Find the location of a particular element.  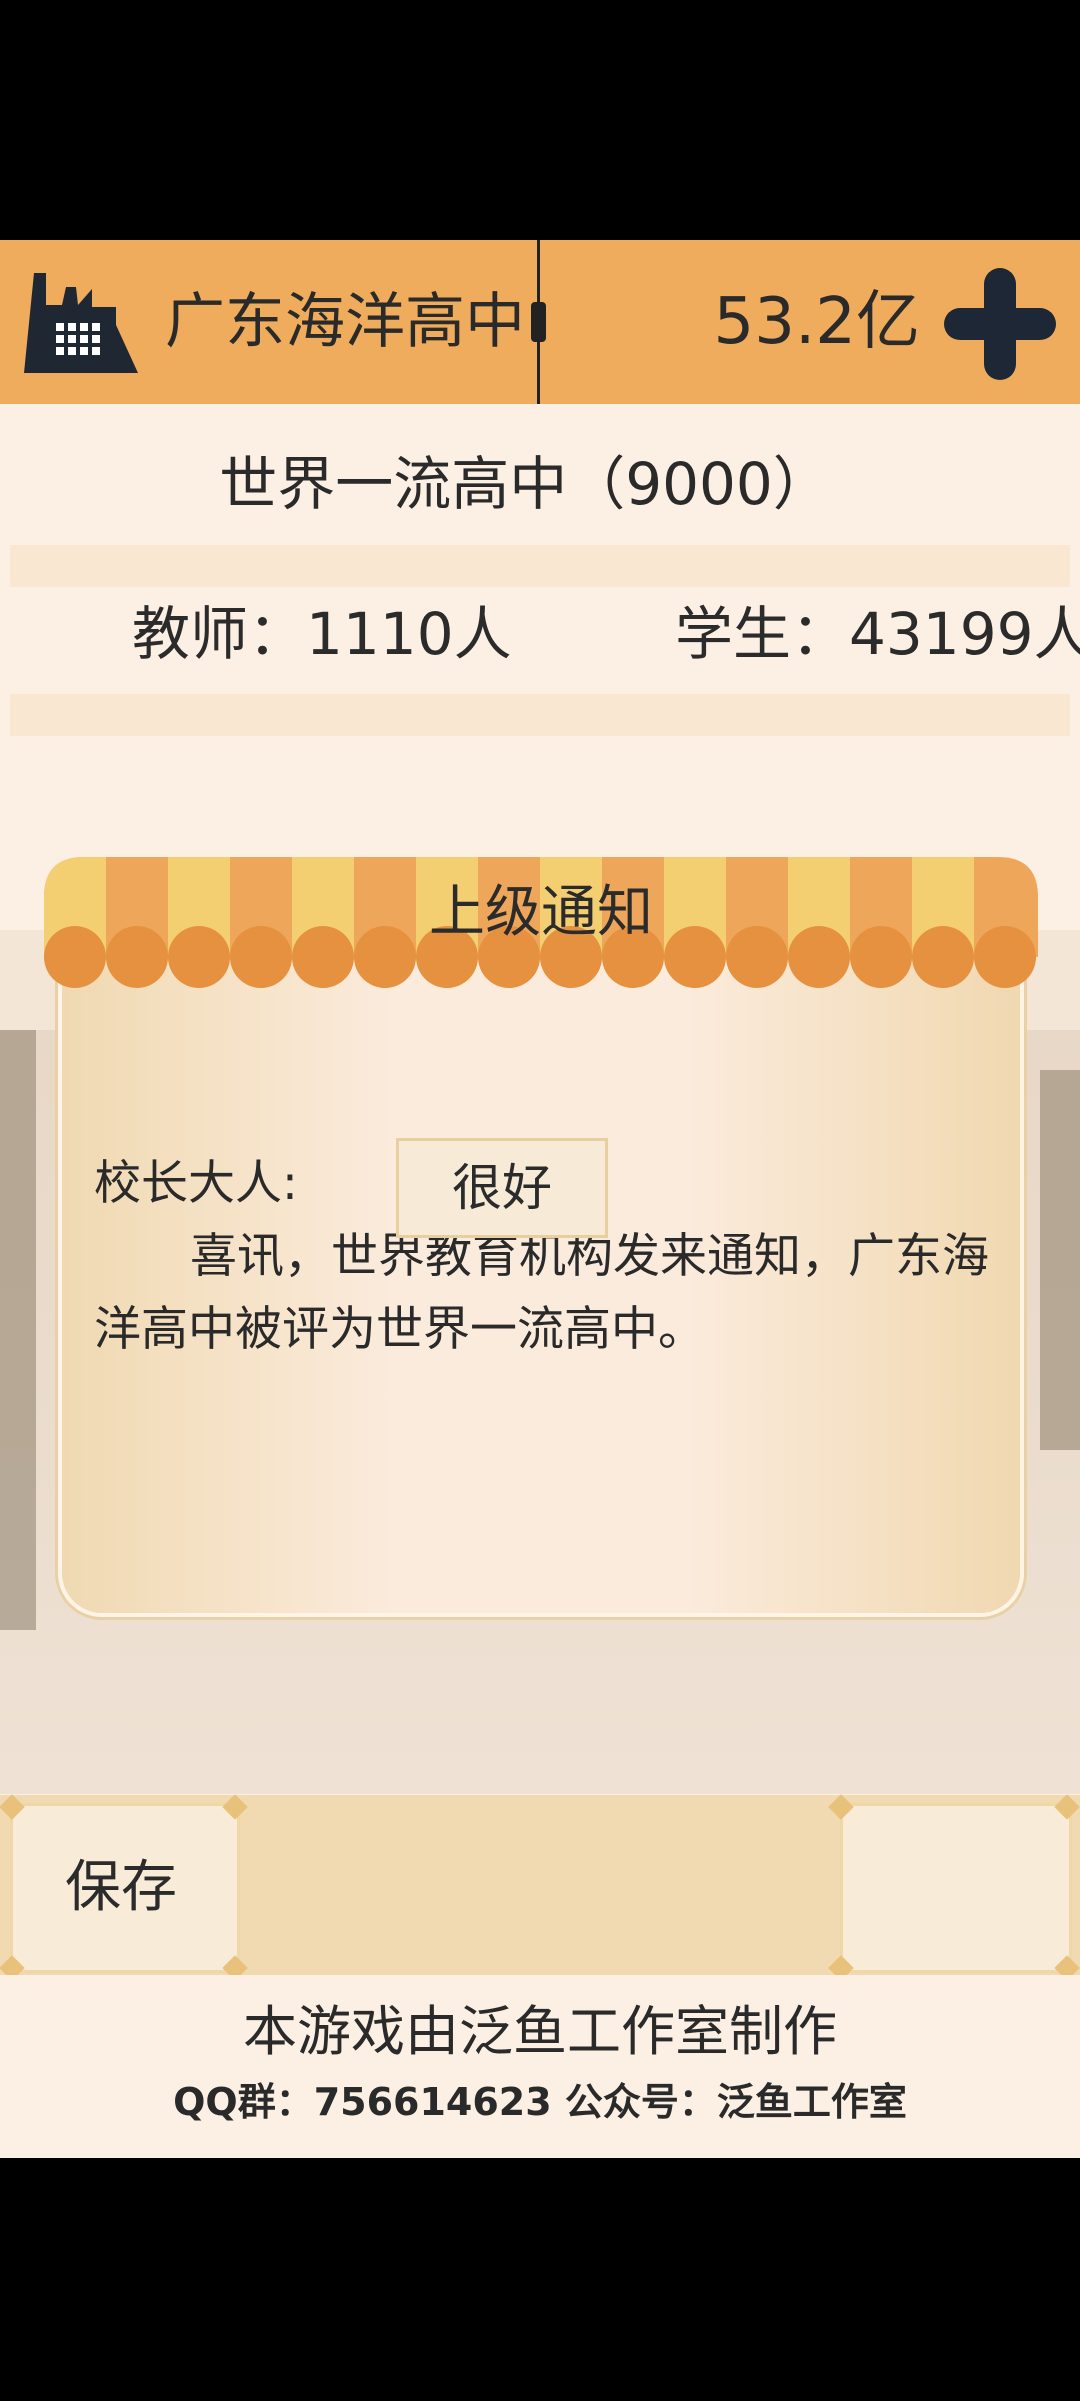

top-bar: 广东海洋高中 53.2亿 is located at coordinates (540, 322).